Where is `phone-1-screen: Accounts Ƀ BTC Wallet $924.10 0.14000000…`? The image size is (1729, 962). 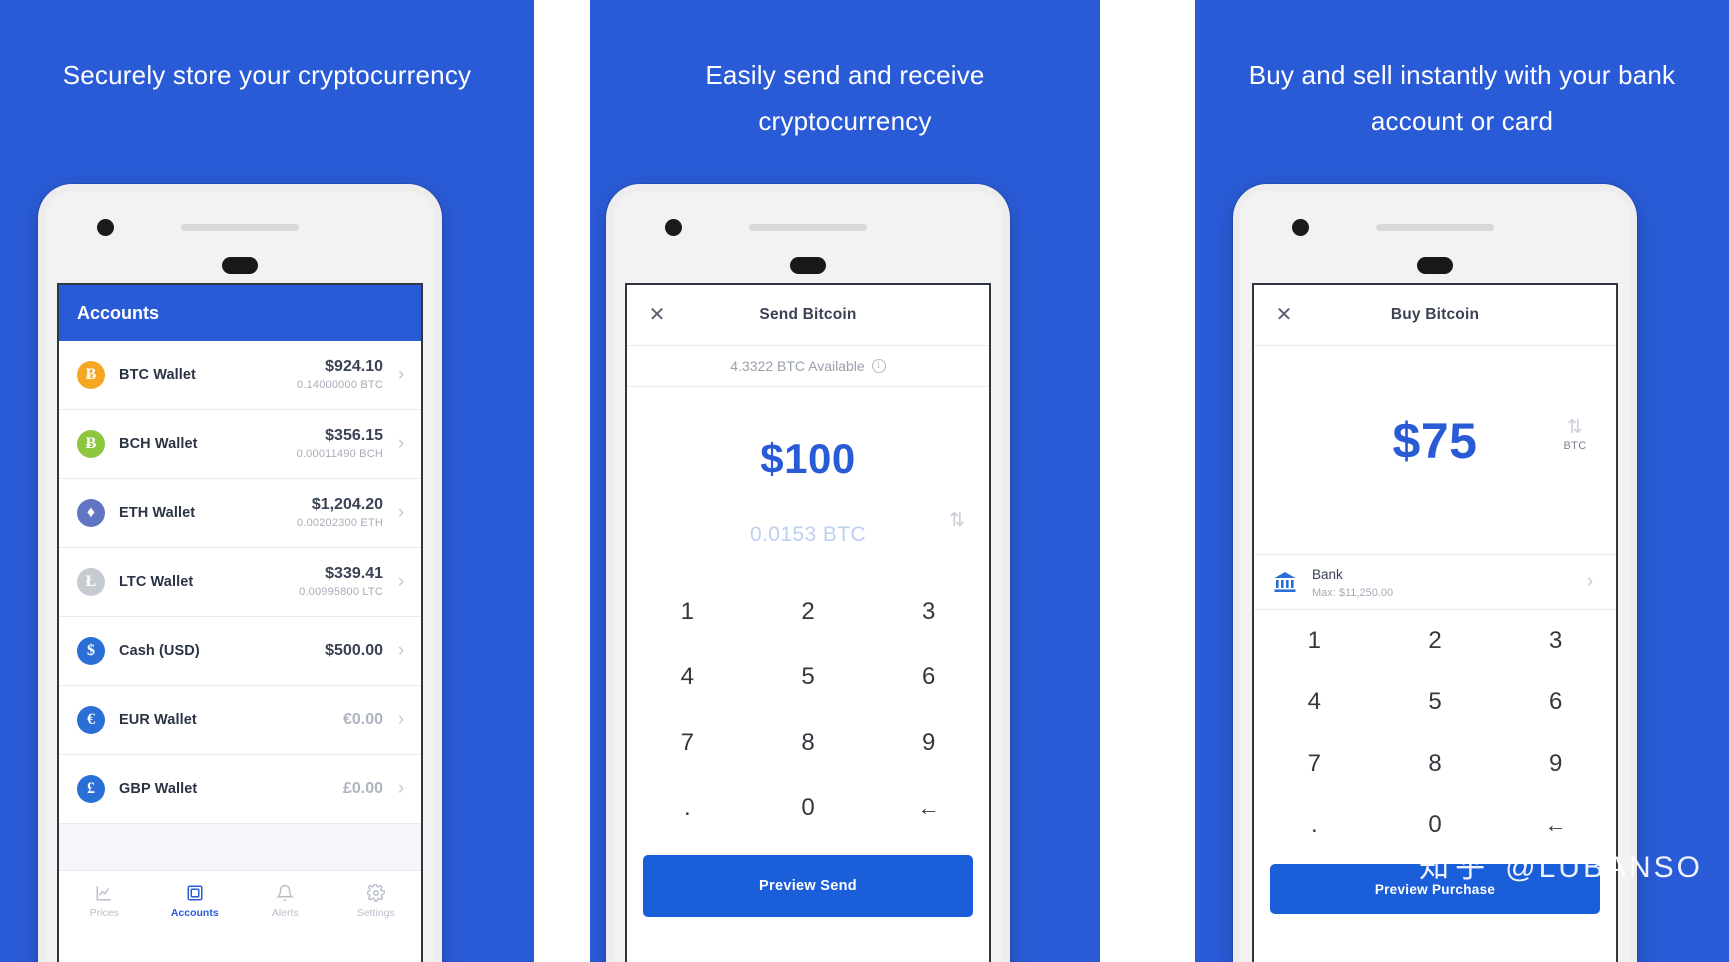 phone-1-screen: Accounts Ƀ BTC Wallet $924.10 0.14000000… is located at coordinates (240, 622).